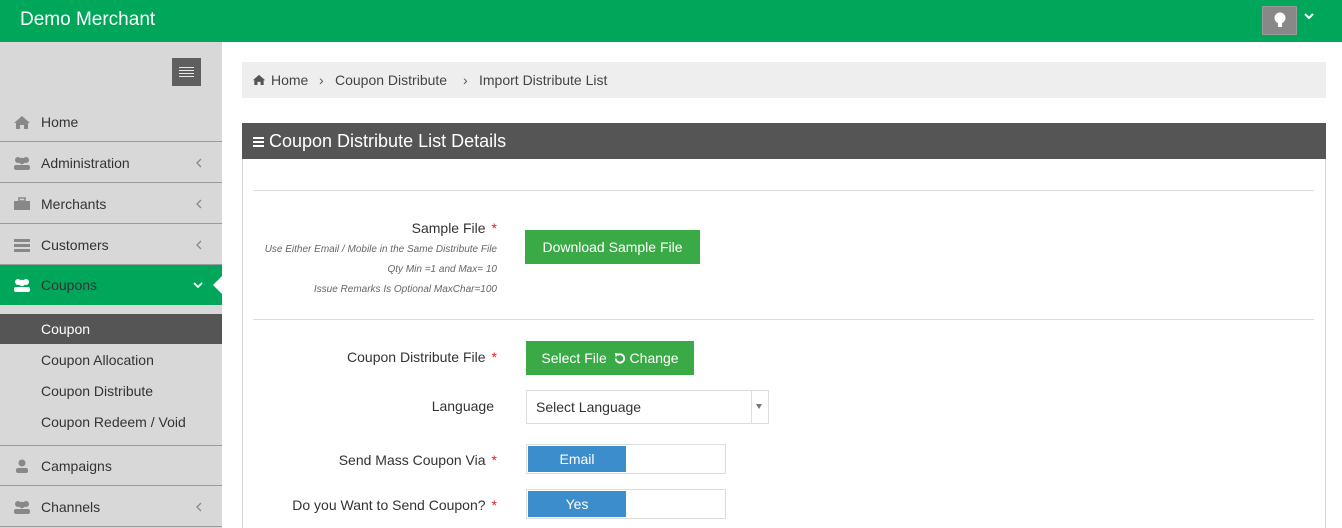 The height and width of the screenshot is (528, 1342). Describe the element at coordinates (186, 72) in the screenshot. I see `sidebar-toggle-button` at that location.